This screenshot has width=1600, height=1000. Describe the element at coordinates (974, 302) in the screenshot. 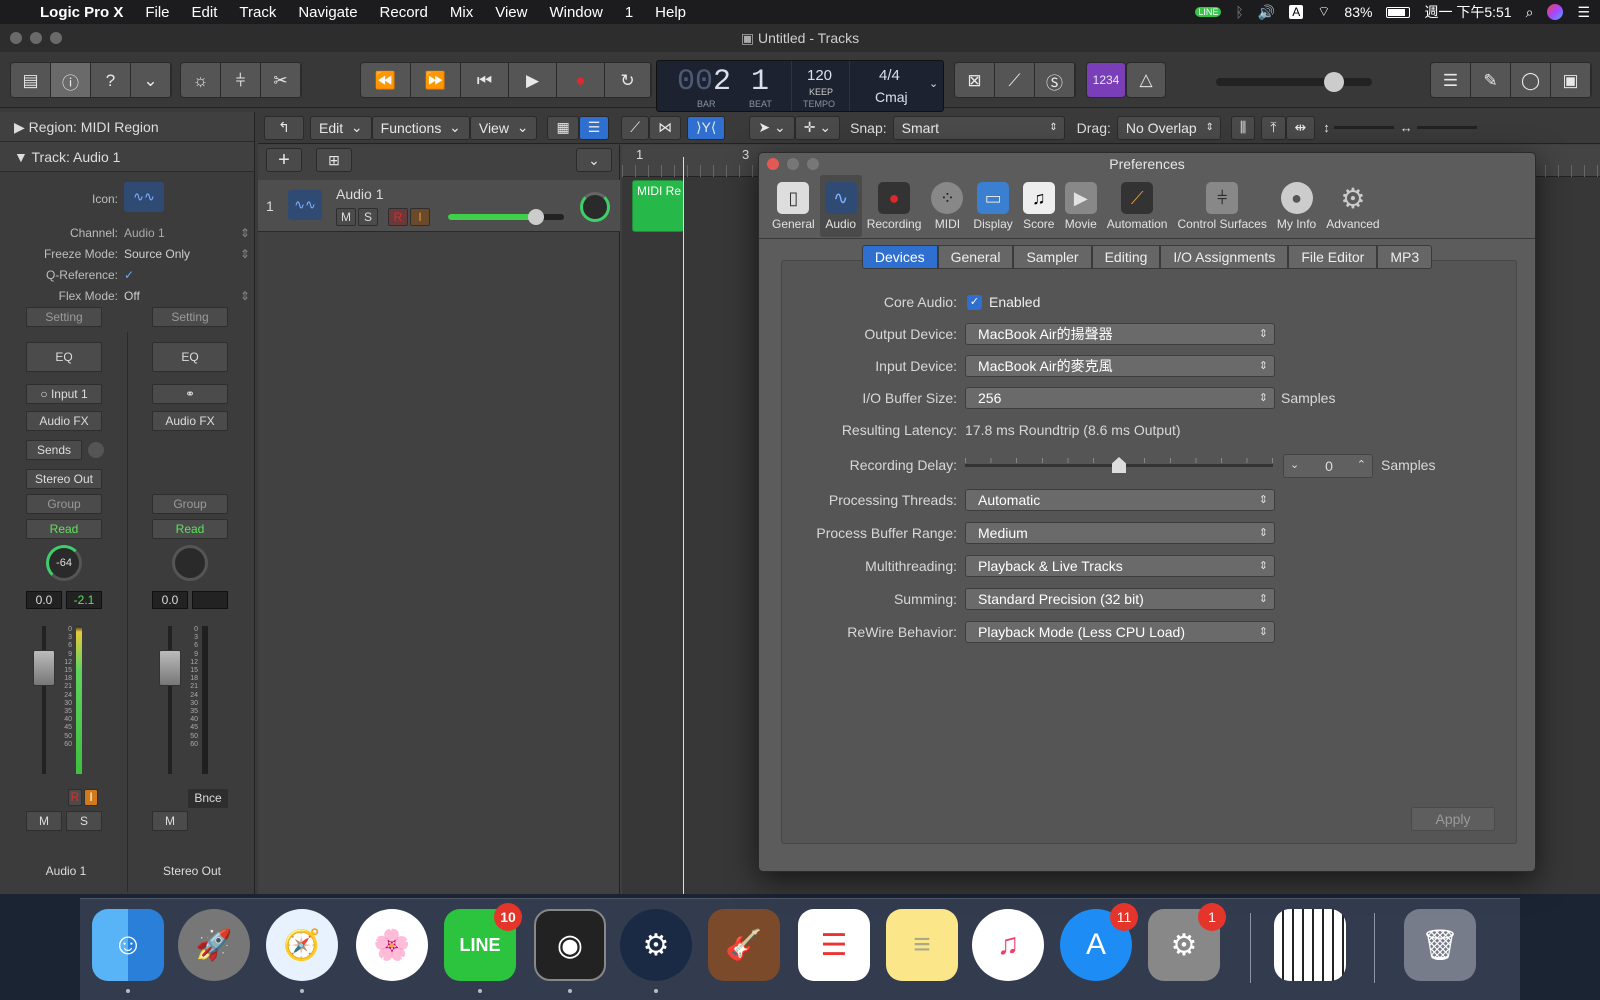

I see `core-audio-checkbox: ✓` at that location.